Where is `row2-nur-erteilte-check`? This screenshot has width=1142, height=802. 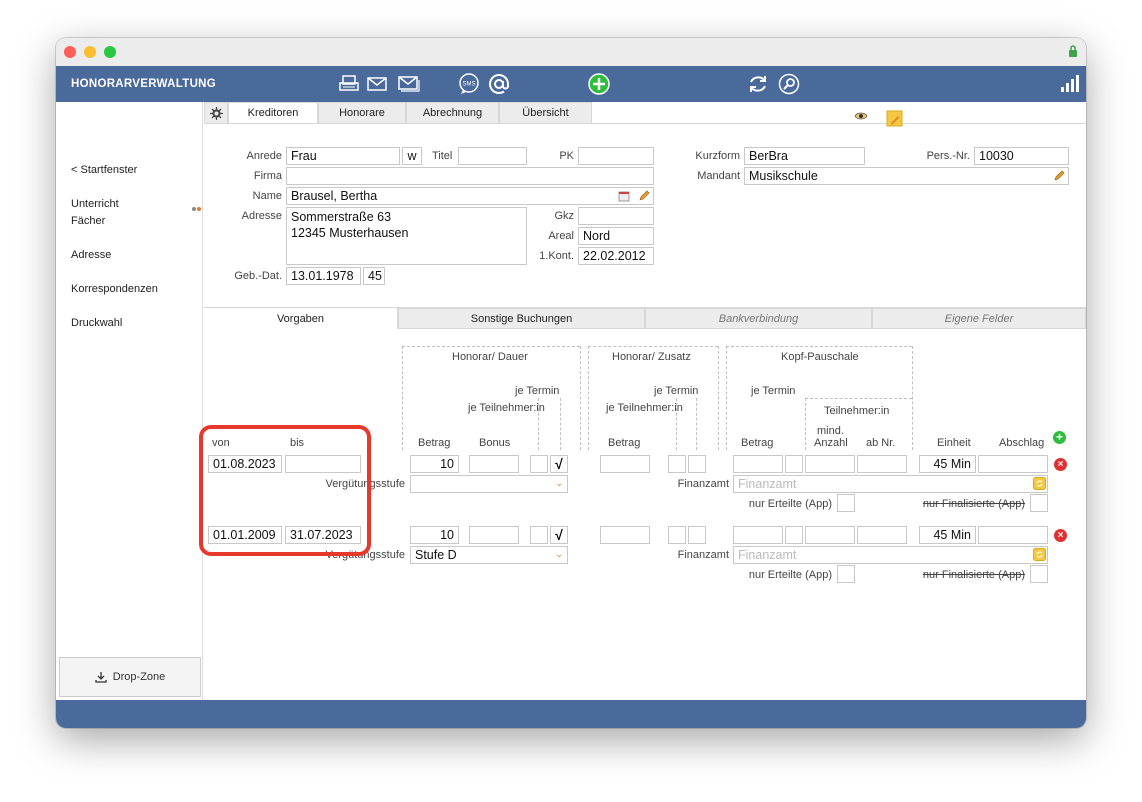
row2-nur-erteilte-check is located at coordinates (846, 574).